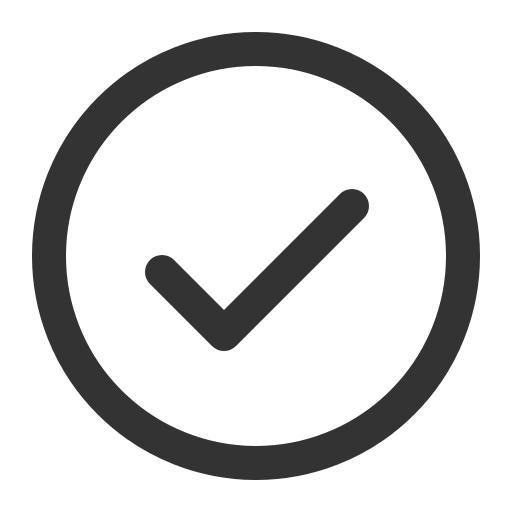 This screenshot has width=512, height=512. I want to click on checkmark-stroke, so click(257, 270).